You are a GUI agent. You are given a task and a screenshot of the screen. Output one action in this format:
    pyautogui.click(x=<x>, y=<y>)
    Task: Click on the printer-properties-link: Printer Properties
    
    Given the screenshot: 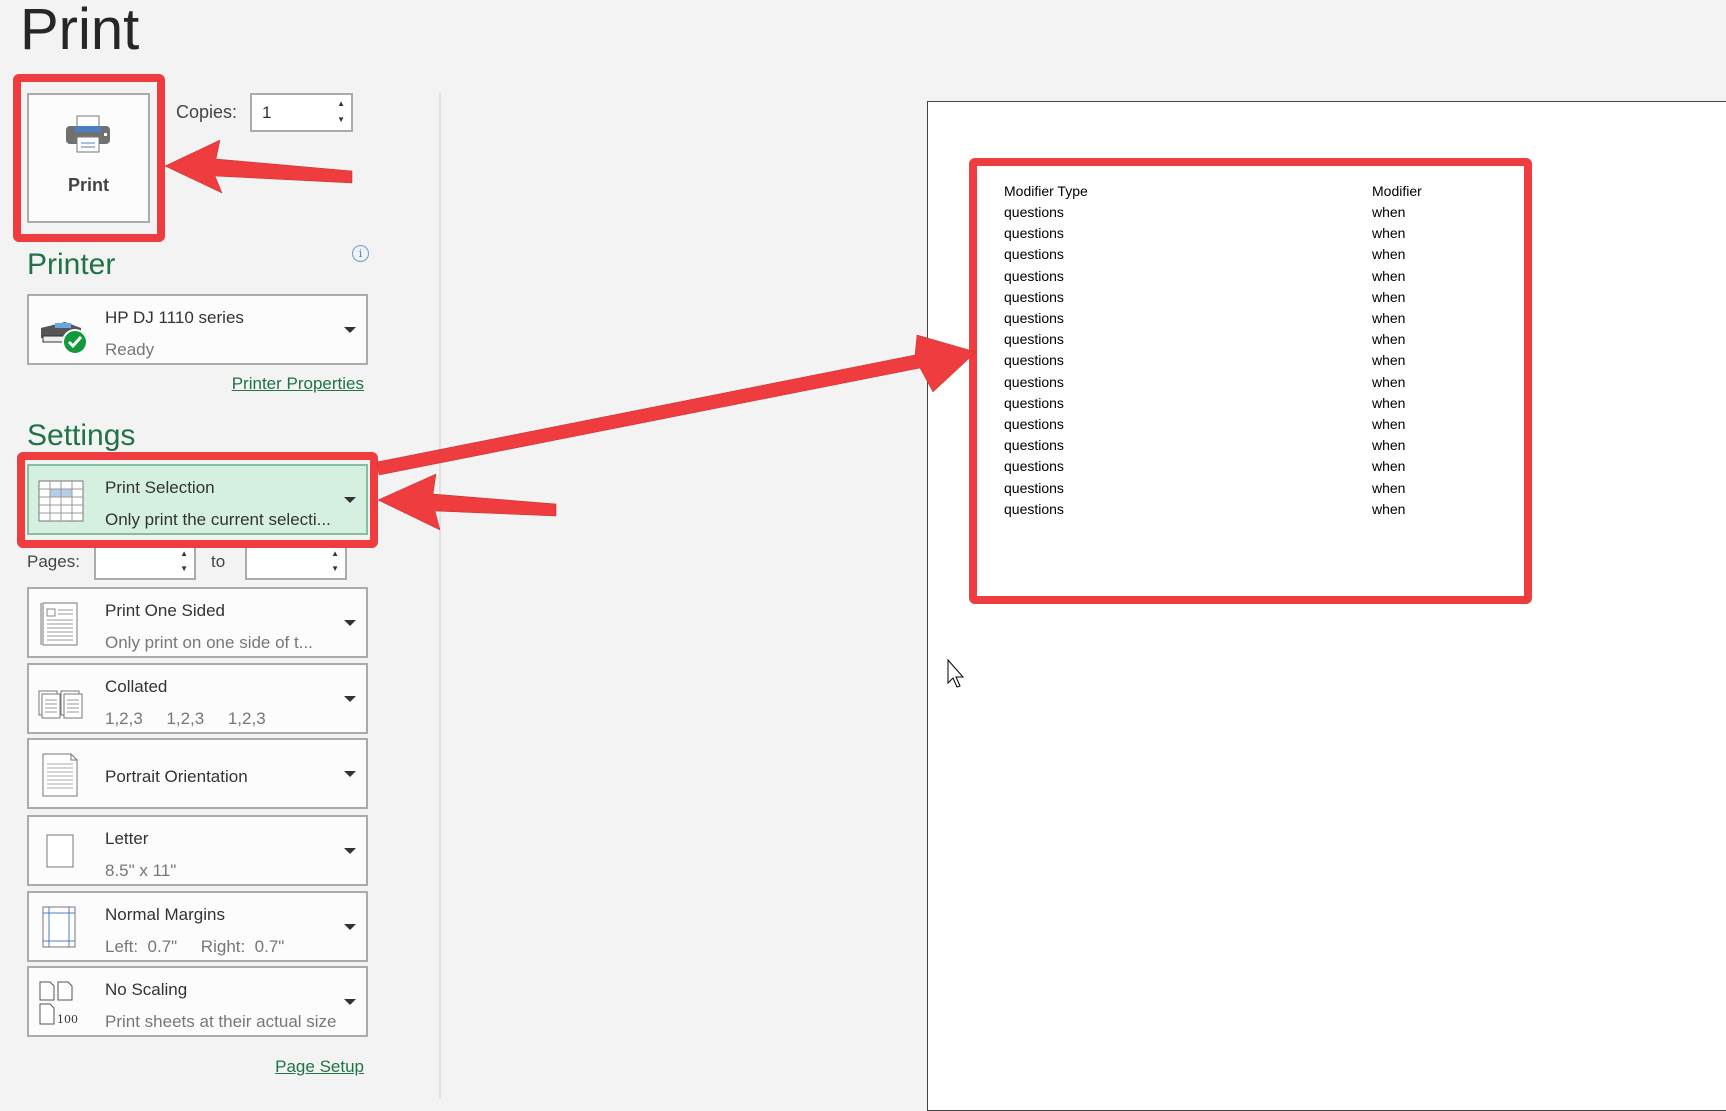 What is the action you would take?
    pyautogui.click(x=298, y=384)
    